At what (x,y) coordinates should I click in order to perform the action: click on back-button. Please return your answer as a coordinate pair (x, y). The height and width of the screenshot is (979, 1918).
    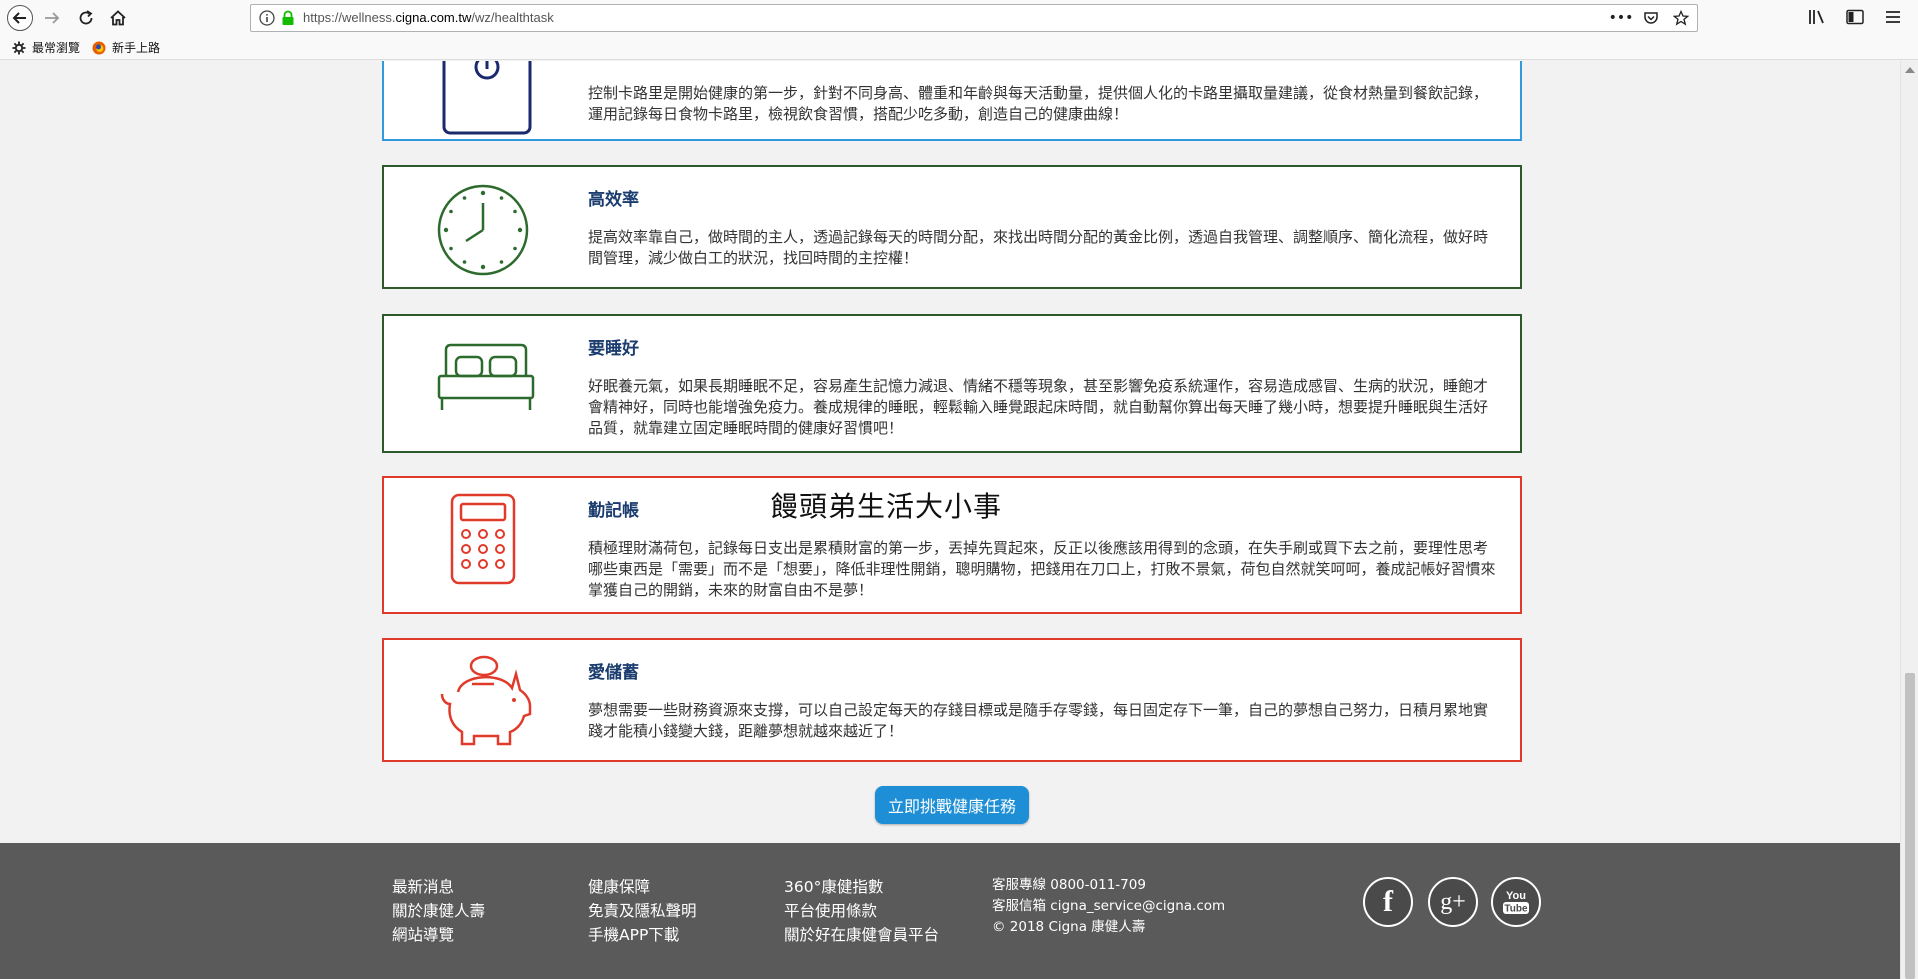
    Looking at the image, I should click on (20, 18).